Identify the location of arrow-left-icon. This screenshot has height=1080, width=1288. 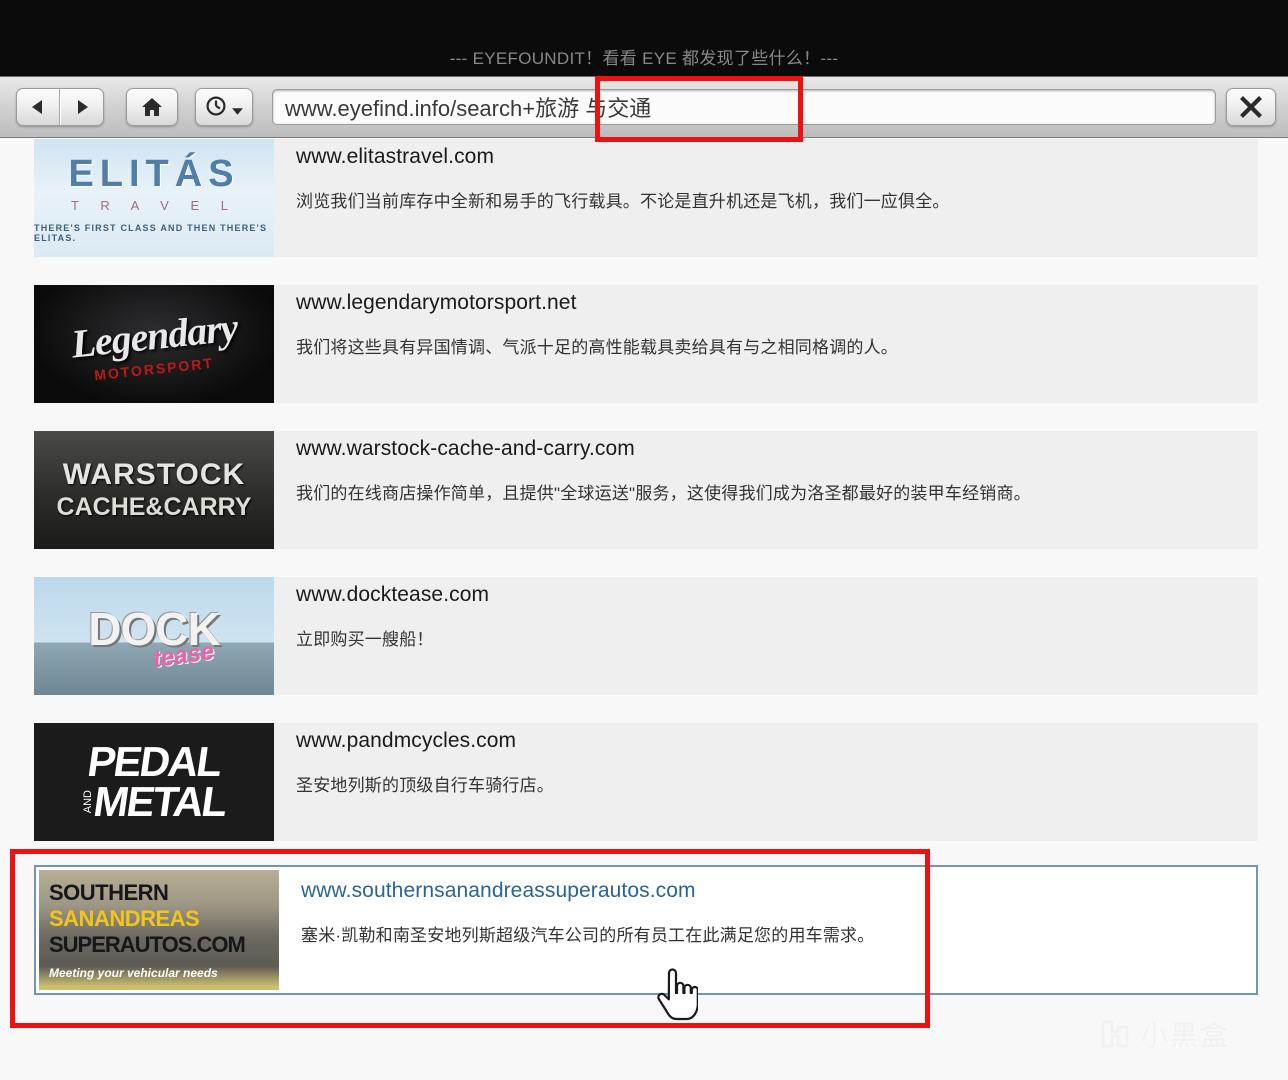
(37, 107).